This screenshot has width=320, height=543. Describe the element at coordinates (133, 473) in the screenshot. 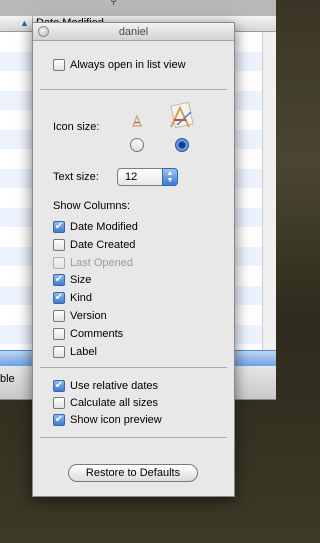

I see `restore-defaults-button: Restore to Defaults` at that location.